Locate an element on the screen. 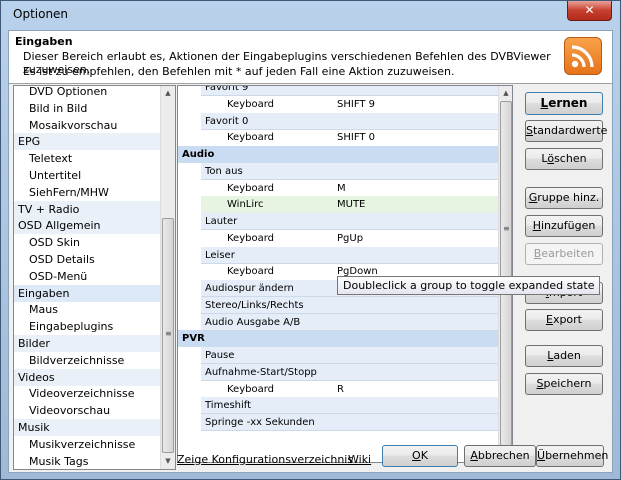  command-row: Pause is located at coordinates (349, 355).